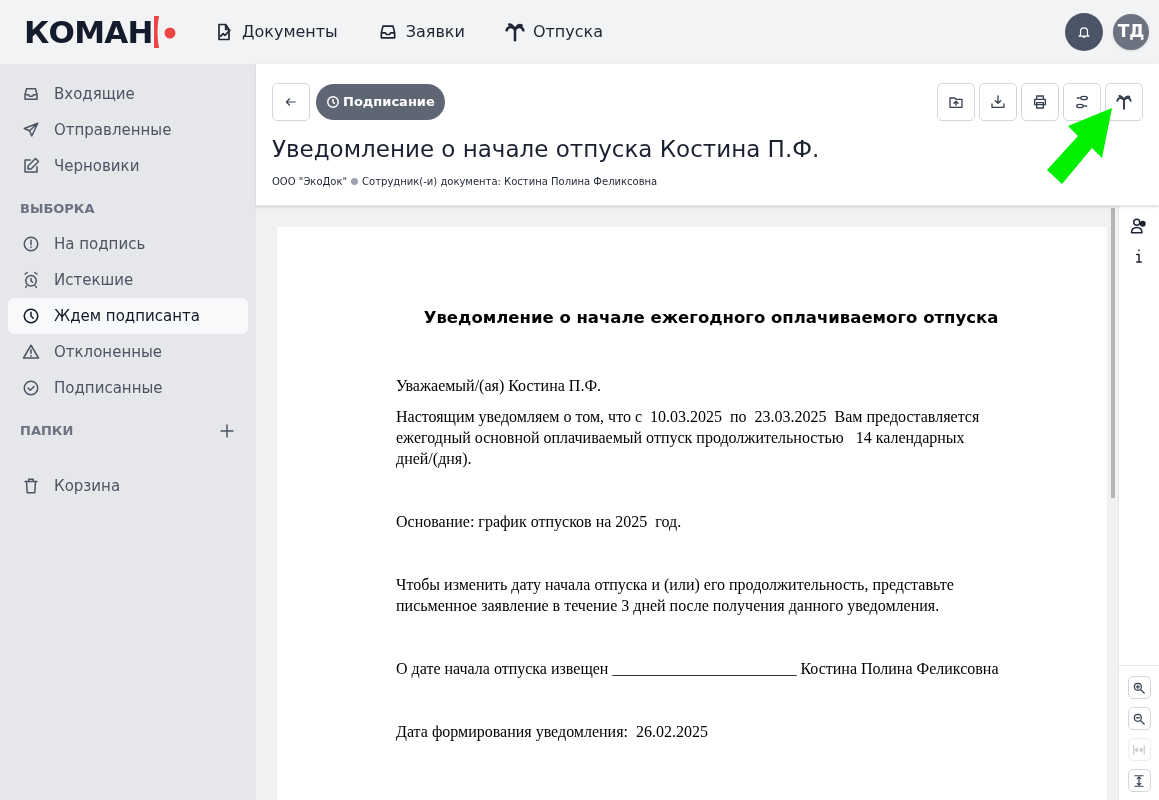 This screenshot has height=800, width=1159. I want to click on zoom-in-icon, so click(1139, 687).